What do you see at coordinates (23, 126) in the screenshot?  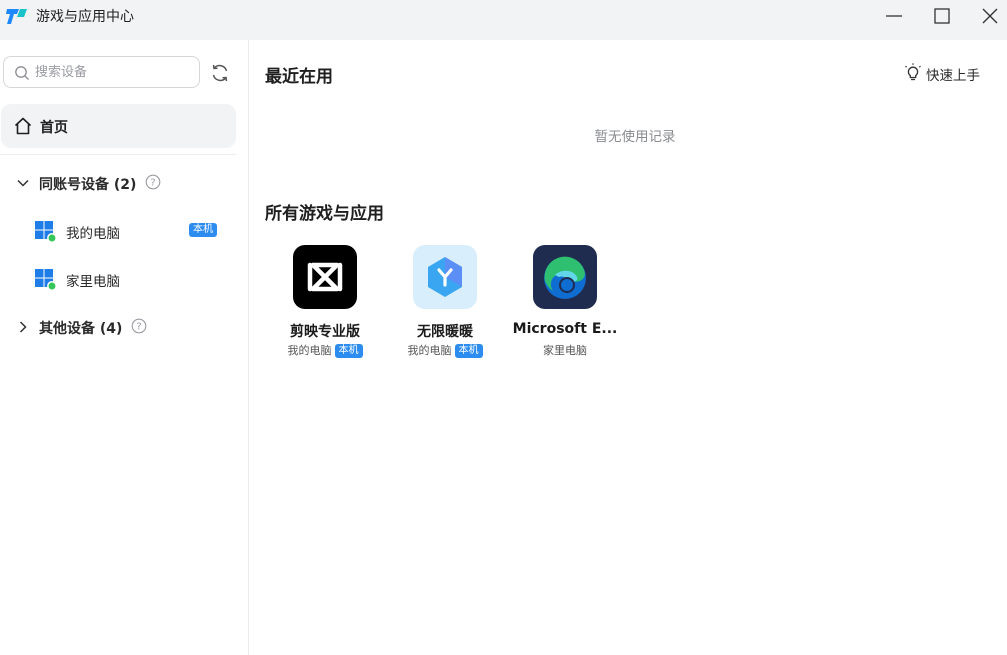 I see `home-icon` at bounding box center [23, 126].